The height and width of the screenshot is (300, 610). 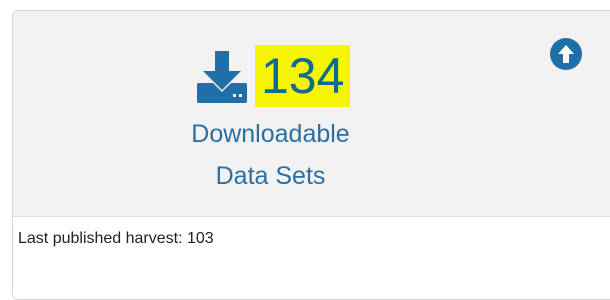 What do you see at coordinates (270, 134) in the screenshot?
I see `card-label-line1: Downloadable` at bounding box center [270, 134].